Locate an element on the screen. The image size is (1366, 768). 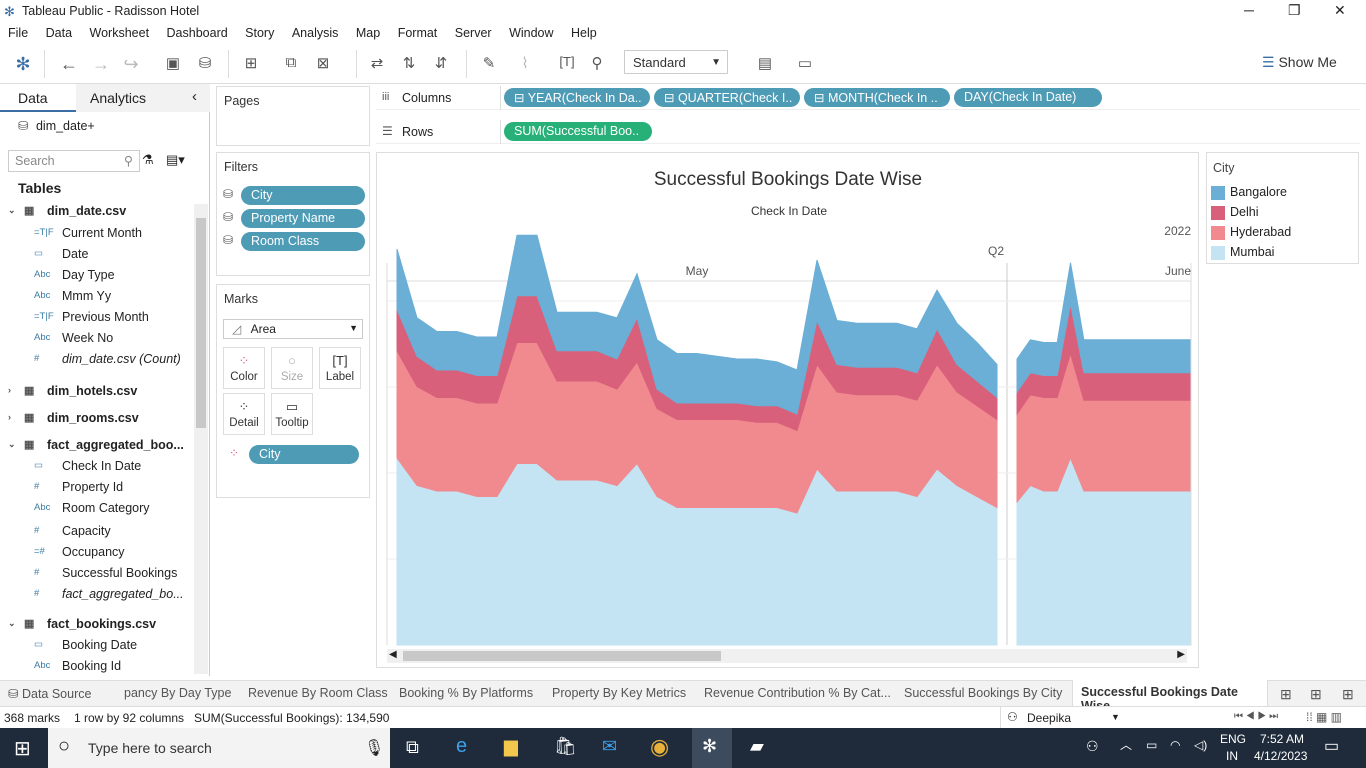
column-pill-year: ⊟ YEAR(Check In Da.. is located at coordinates (577, 97).